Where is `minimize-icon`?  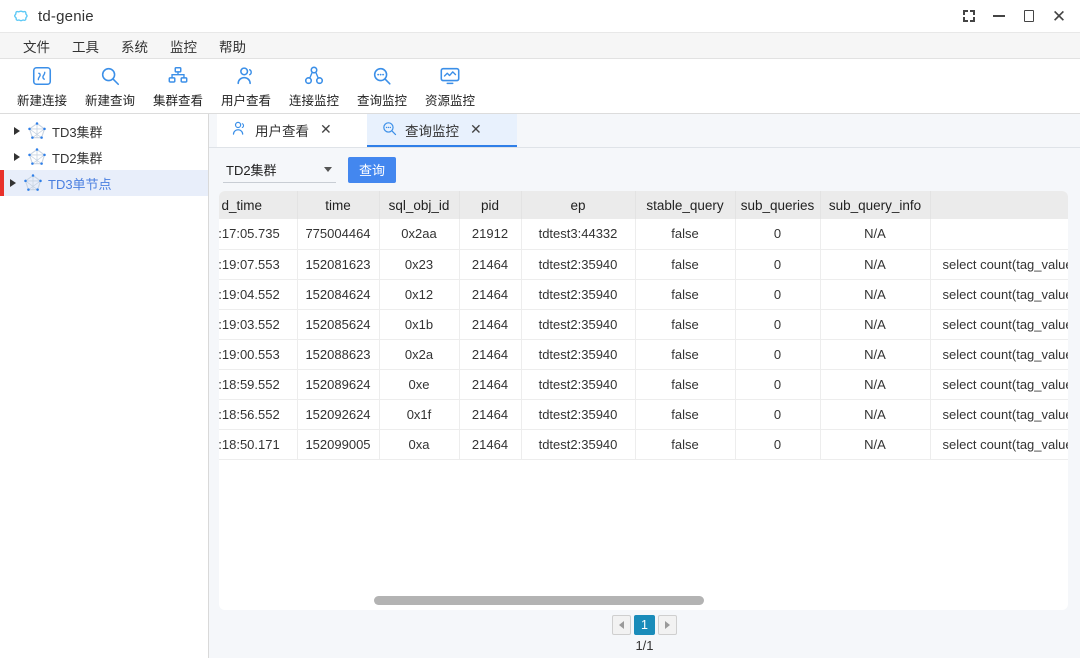
minimize-icon is located at coordinates (999, 16).